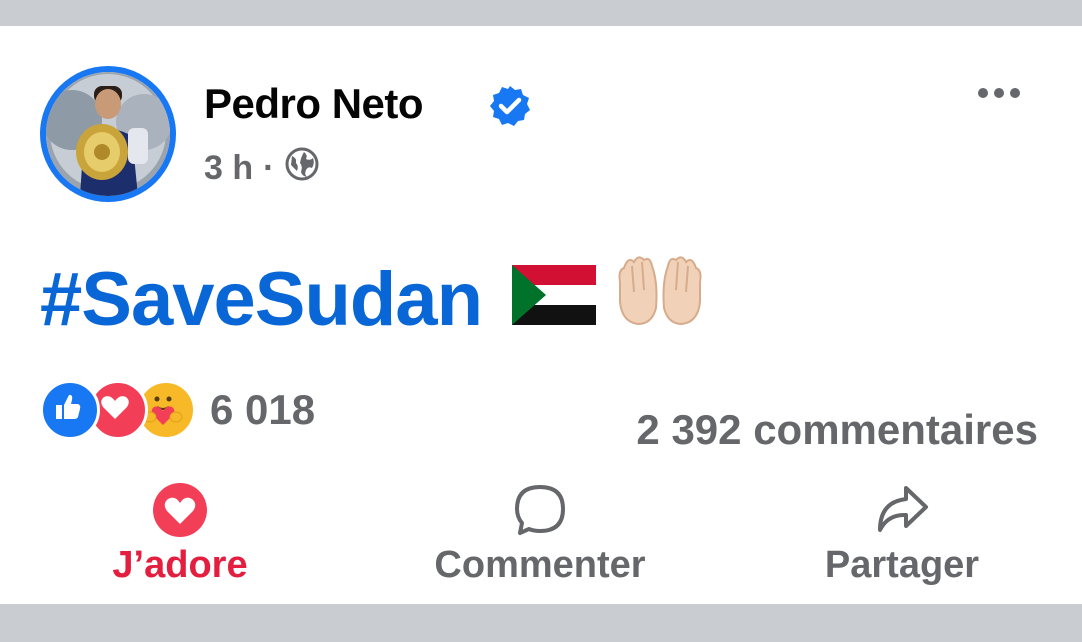 This screenshot has height=642, width=1082. Describe the element at coordinates (262, 410) in the screenshot. I see `reaction-count: 6 018` at that location.